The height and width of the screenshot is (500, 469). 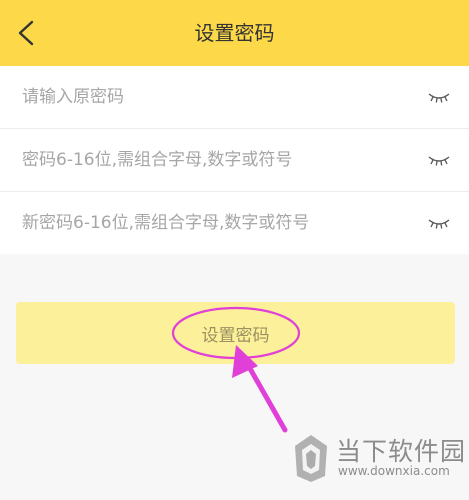 What do you see at coordinates (311, 458) in the screenshot?
I see `downxia-logo-icon` at bounding box center [311, 458].